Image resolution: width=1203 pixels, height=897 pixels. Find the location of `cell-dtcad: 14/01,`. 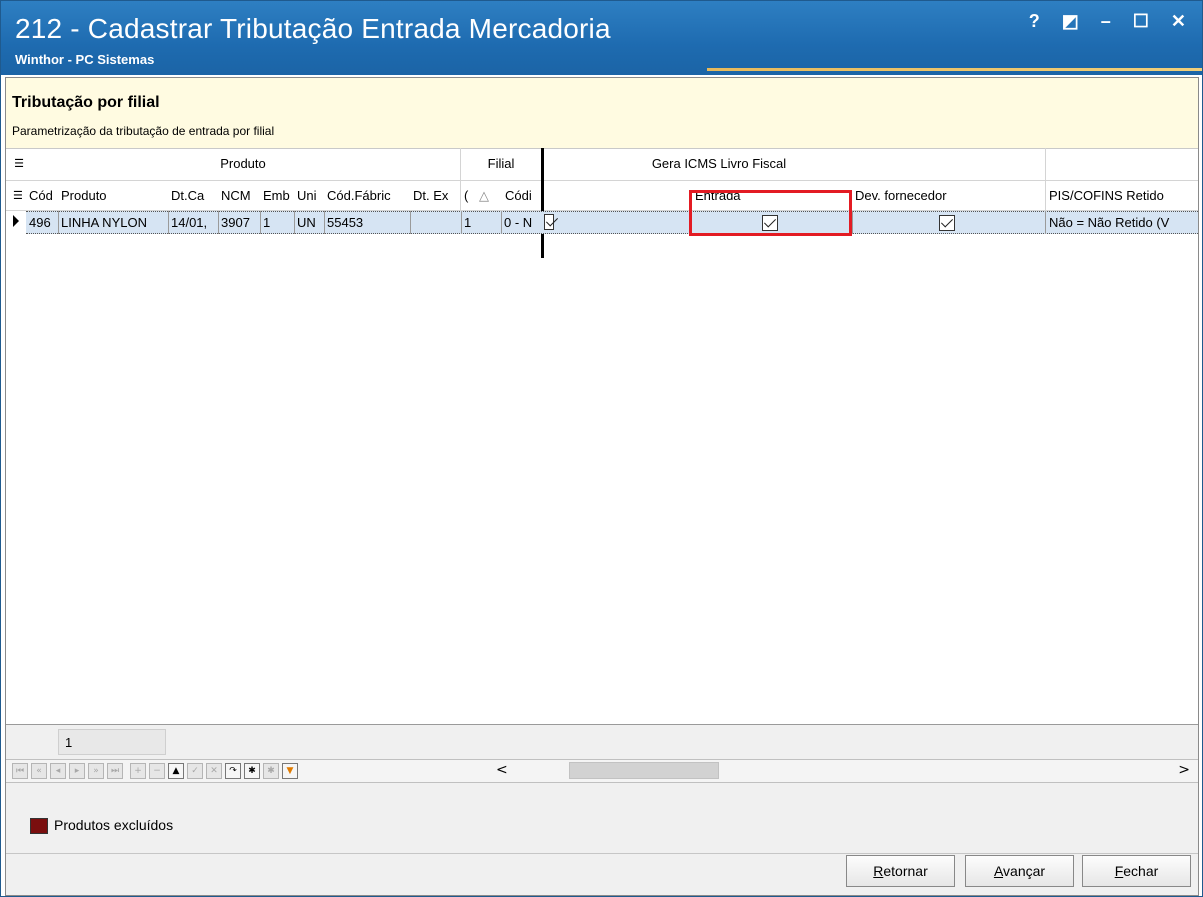

cell-dtcad: 14/01, is located at coordinates (193, 222).